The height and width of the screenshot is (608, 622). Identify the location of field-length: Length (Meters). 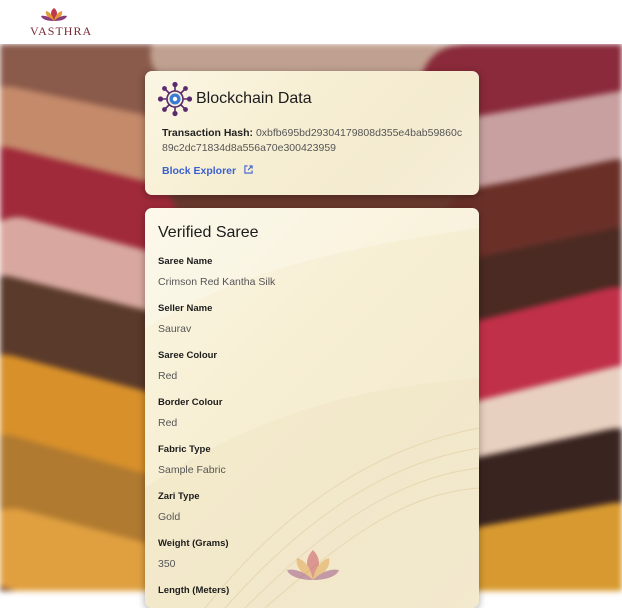
(193, 595).